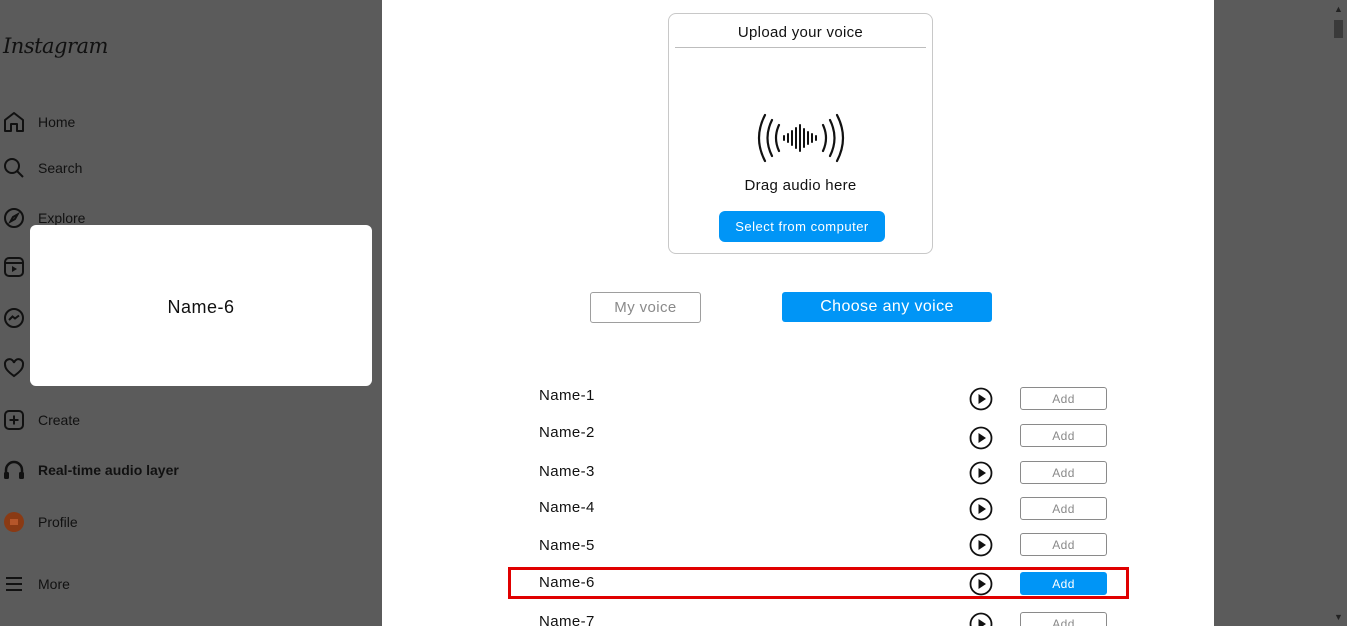  I want to click on sidebar-item-label: Home, so click(57, 122).